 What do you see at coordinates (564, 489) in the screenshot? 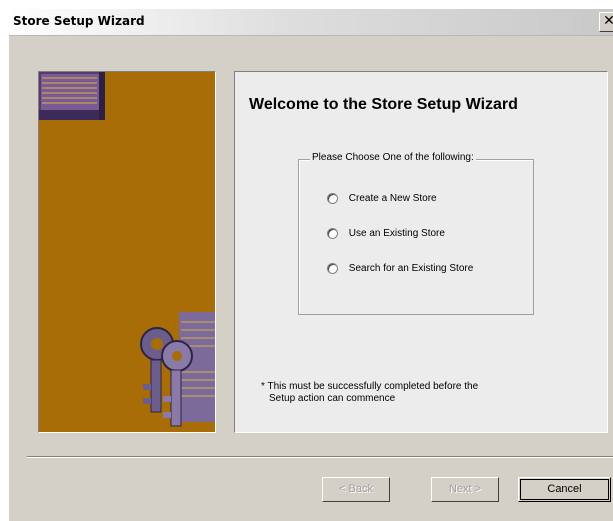
I see `cancel-button: Cancel` at bounding box center [564, 489].